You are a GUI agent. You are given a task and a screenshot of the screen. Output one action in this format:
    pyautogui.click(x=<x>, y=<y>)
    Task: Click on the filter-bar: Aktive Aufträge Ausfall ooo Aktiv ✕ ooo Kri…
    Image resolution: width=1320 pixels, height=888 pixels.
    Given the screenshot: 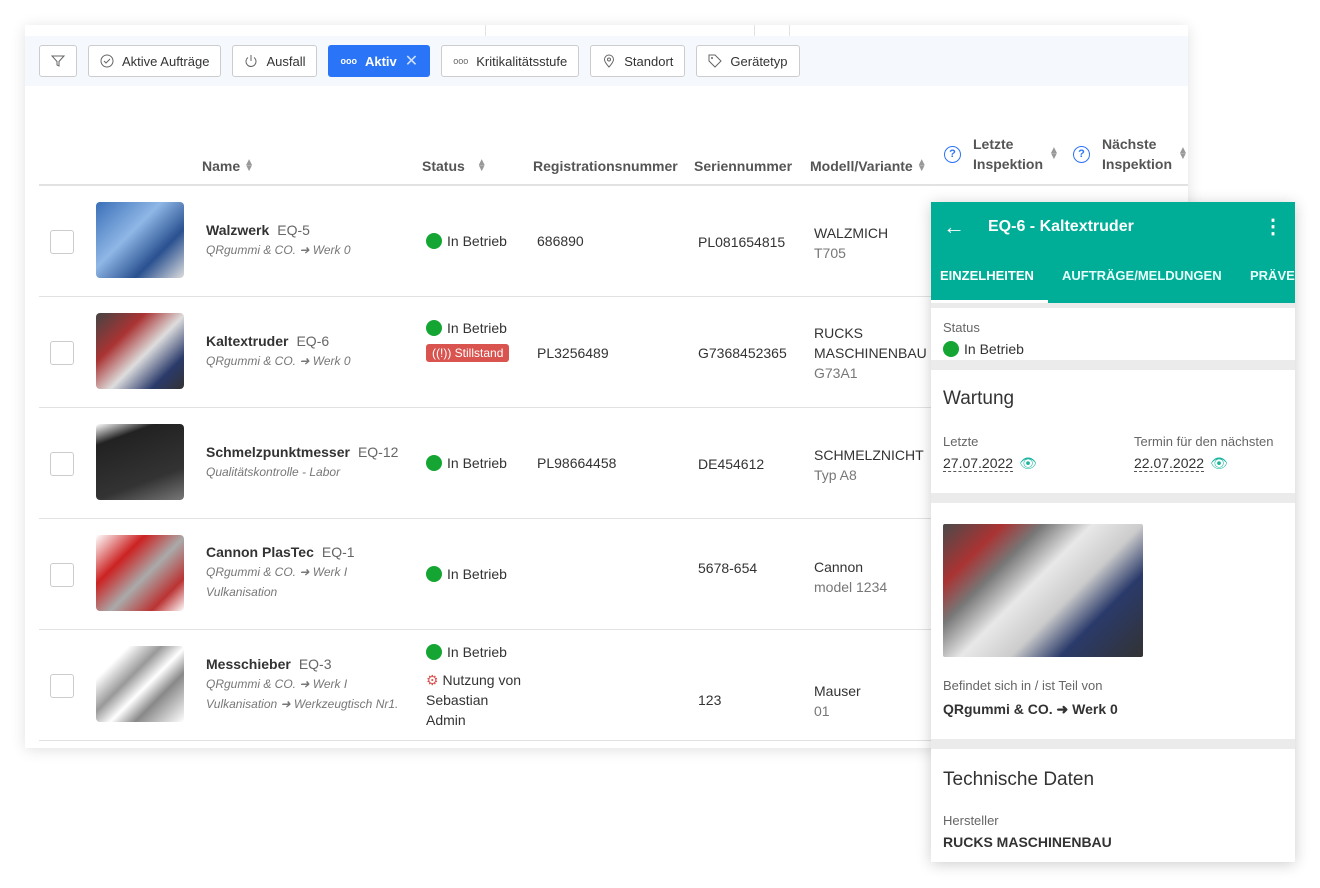 What is the action you would take?
    pyautogui.click(x=606, y=61)
    